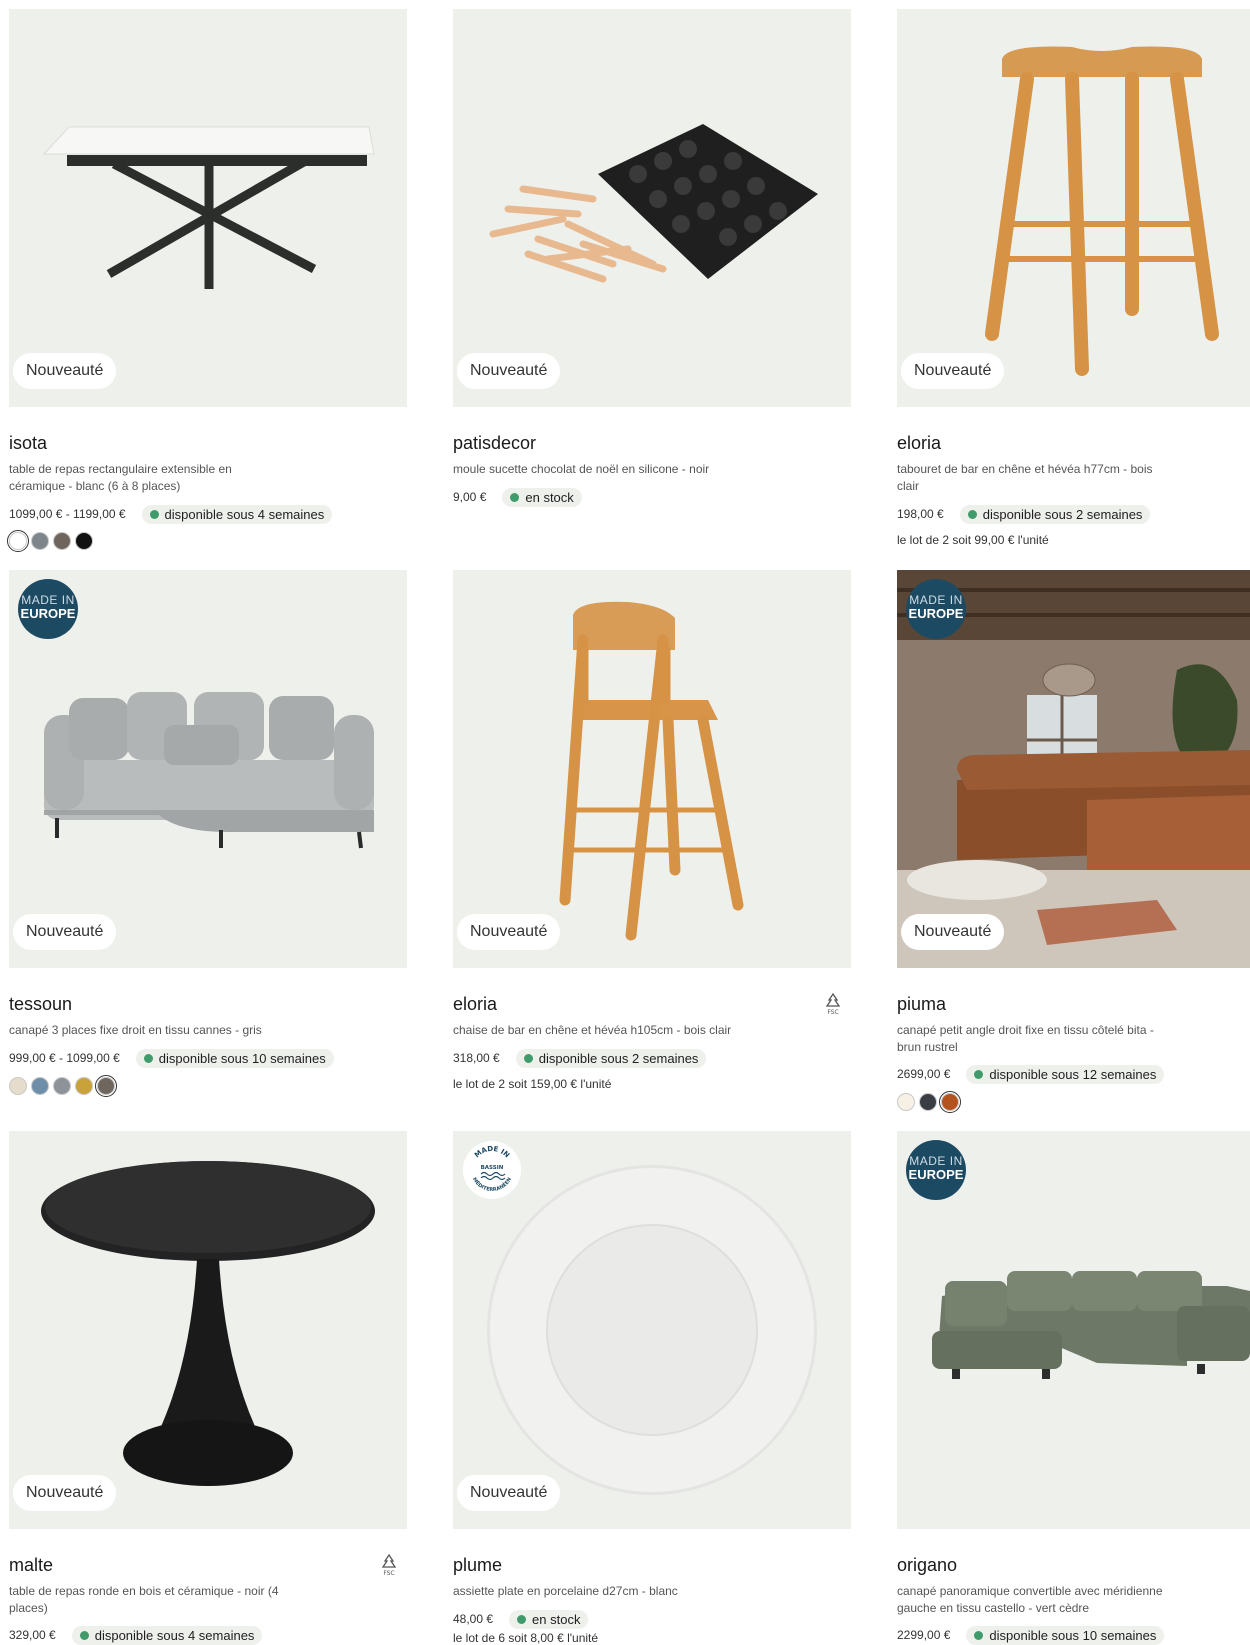  I want to click on lot-price: le lot de 2 soit 159,00 € l'unité, so click(532, 1084).